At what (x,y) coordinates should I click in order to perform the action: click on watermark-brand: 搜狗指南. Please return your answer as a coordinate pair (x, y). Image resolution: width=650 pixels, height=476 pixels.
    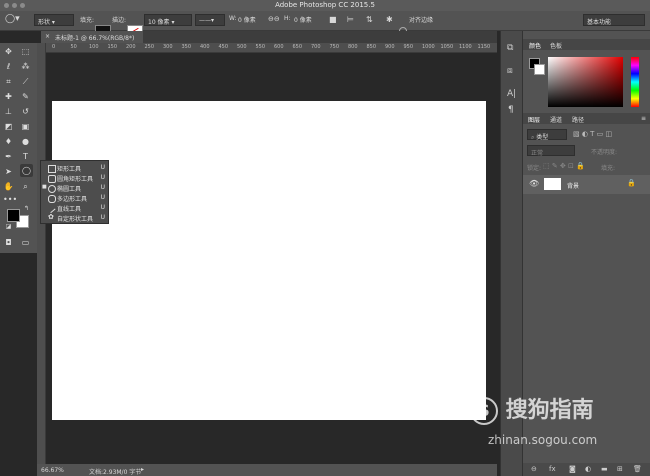
    Looking at the image, I should click on (549, 410).